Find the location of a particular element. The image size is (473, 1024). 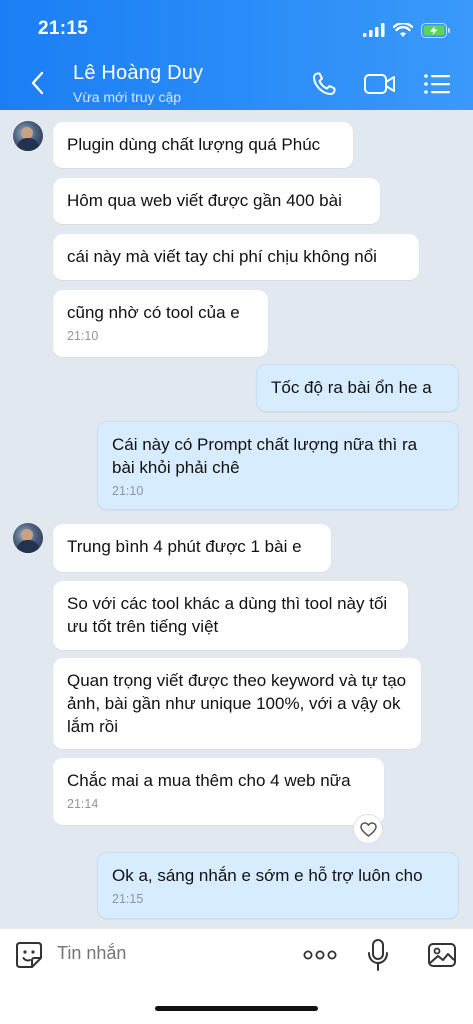

contact-status: Vừa mới truy cập is located at coordinates (127, 97).